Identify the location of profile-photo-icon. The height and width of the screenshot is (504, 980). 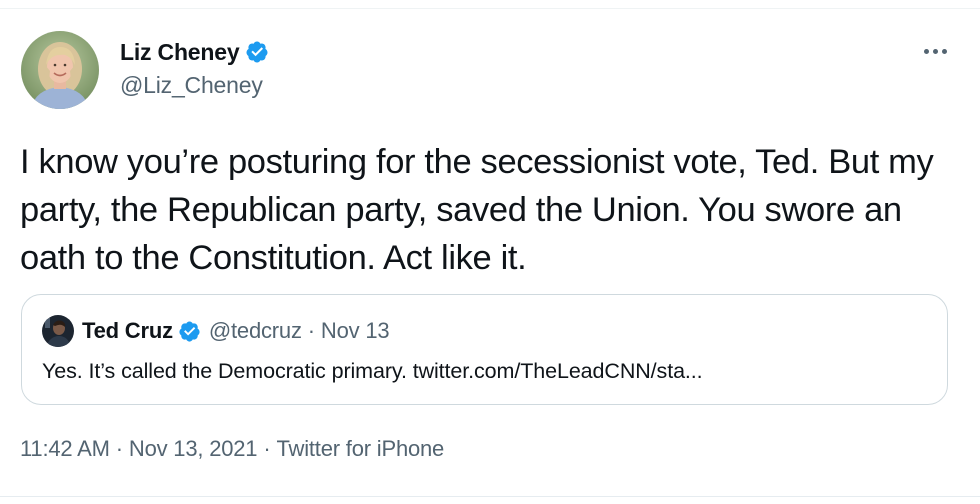
(60, 70).